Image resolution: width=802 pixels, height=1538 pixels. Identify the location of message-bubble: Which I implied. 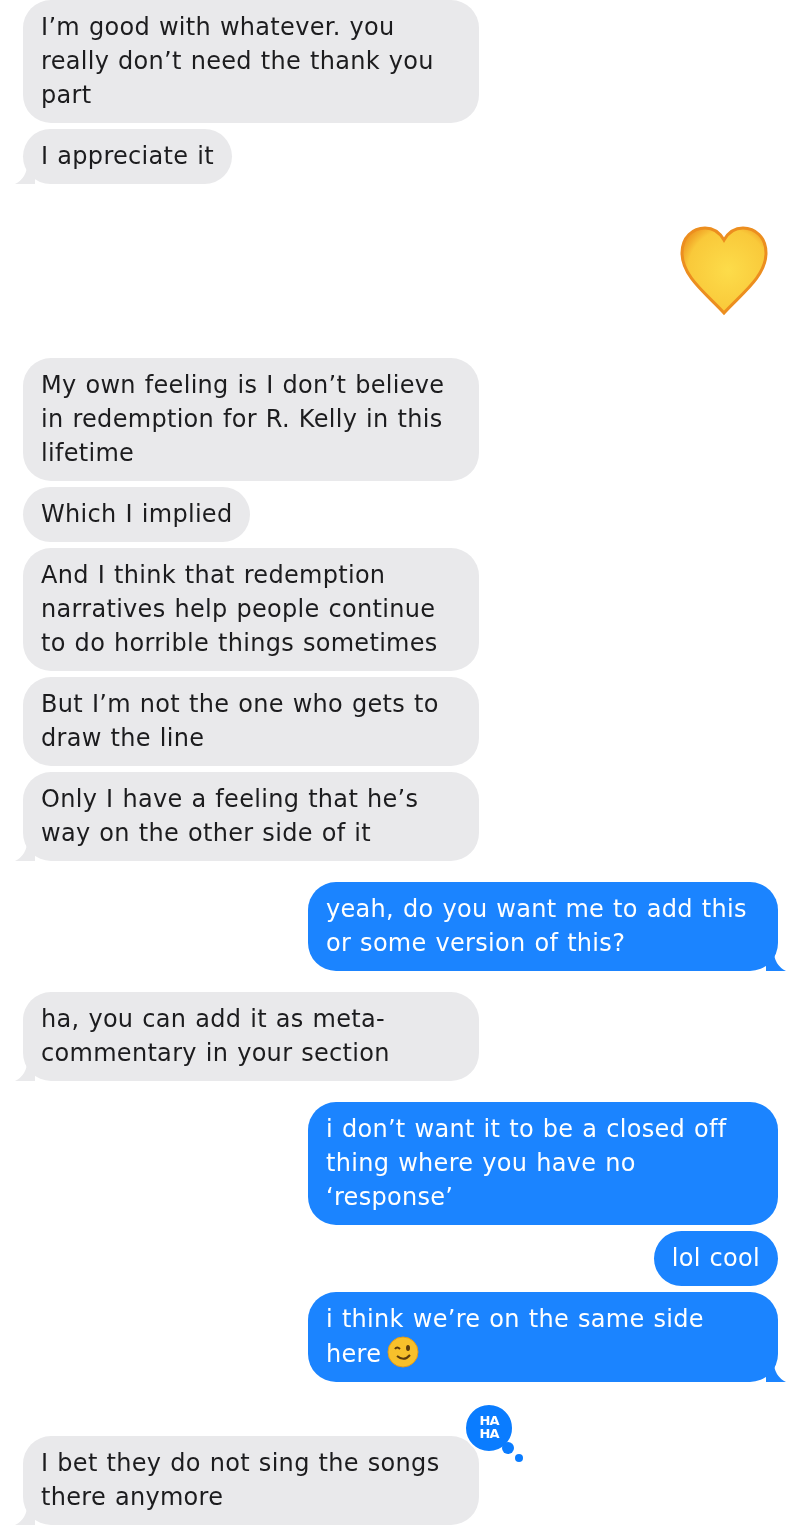
(137, 514).